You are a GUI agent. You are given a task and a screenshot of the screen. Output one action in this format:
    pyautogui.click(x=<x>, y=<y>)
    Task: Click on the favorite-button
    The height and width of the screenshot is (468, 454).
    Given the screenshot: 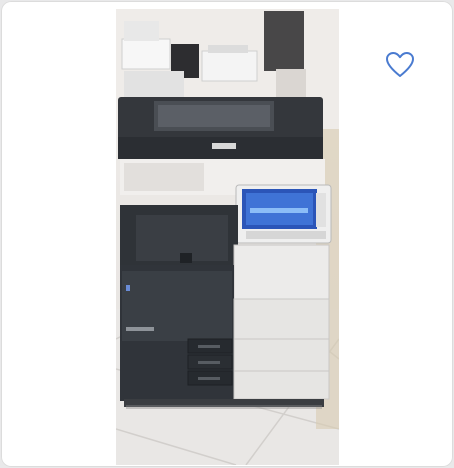 What is the action you would take?
    pyautogui.click(x=400, y=65)
    